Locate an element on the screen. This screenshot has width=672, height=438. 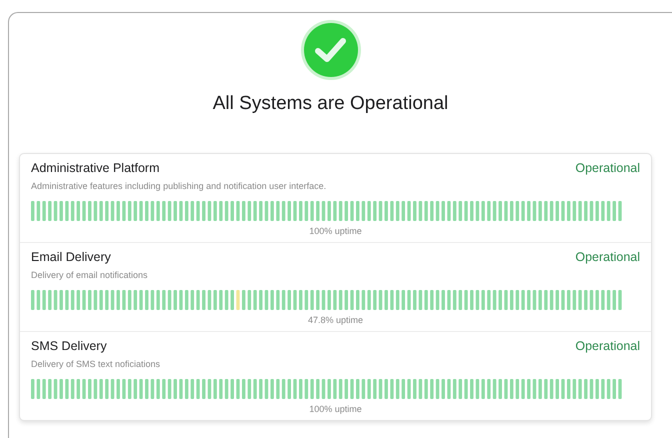
component-description: Delivery of SMS text noficiations is located at coordinates (95, 364).